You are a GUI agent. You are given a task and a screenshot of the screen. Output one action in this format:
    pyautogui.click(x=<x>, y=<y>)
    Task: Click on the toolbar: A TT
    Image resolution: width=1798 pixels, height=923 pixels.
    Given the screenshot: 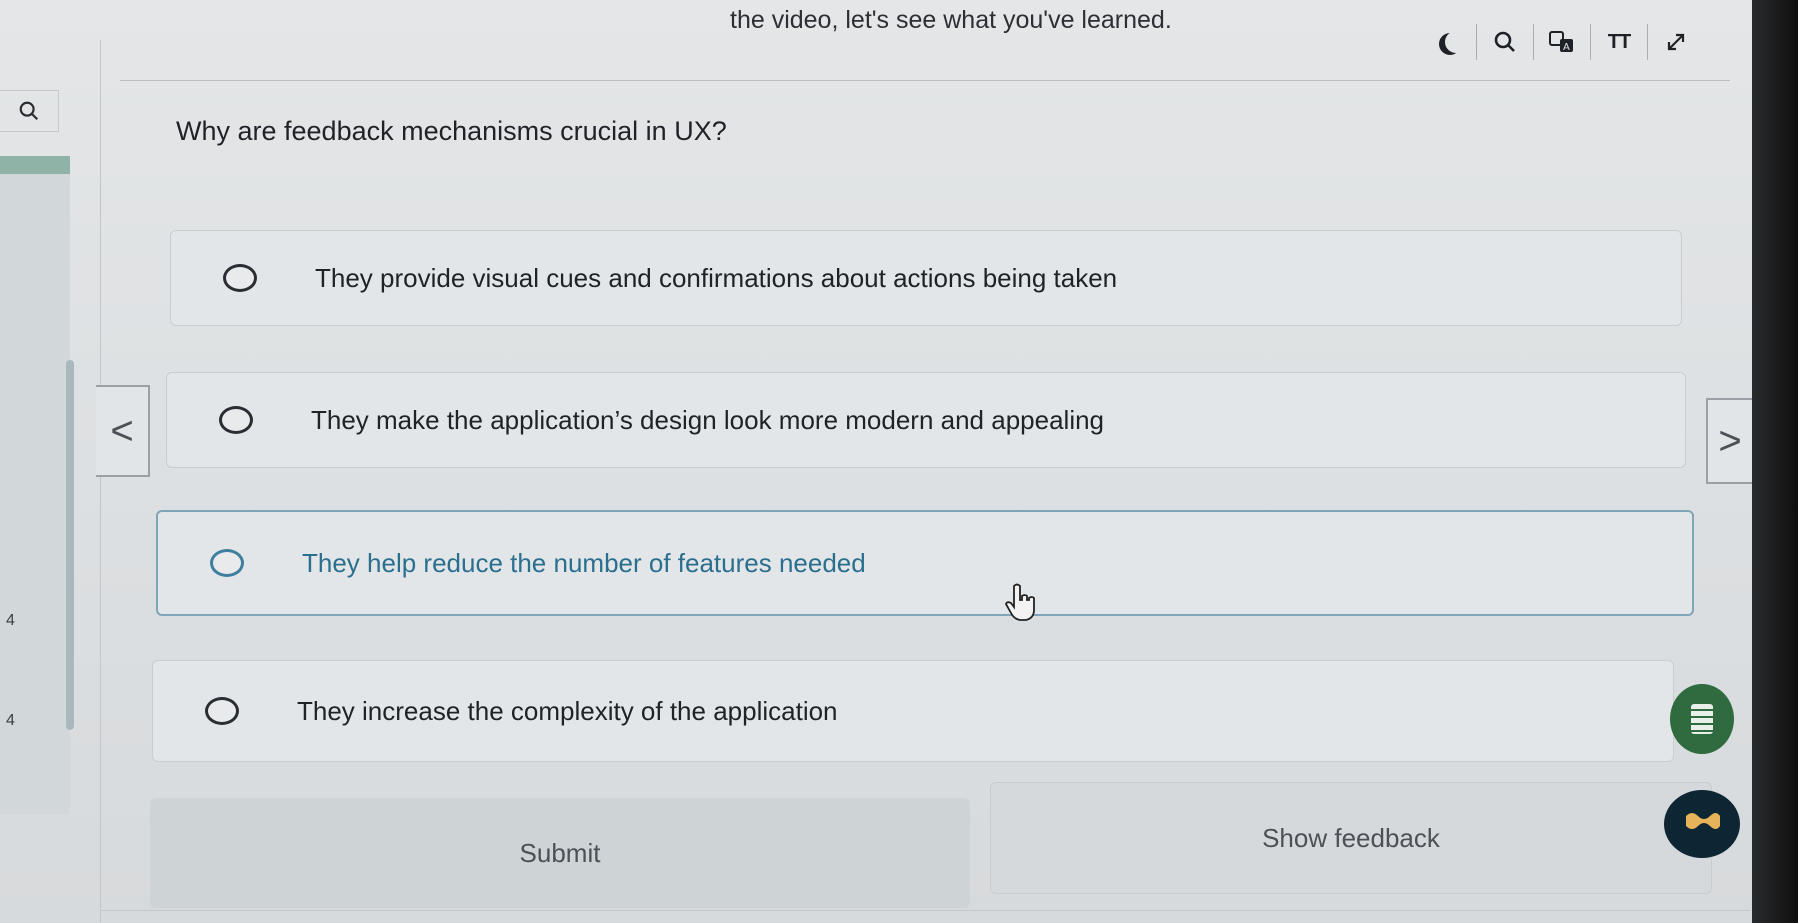 What is the action you would take?
    pyautogui.click(x=1562, y=42)
    